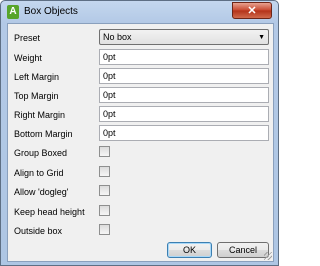 The width and height of the screenshot is (320, 266). Describe the element at coordinates (36, 96) in the screenshot. I see `top-margin-label: Top Margin` at that location.